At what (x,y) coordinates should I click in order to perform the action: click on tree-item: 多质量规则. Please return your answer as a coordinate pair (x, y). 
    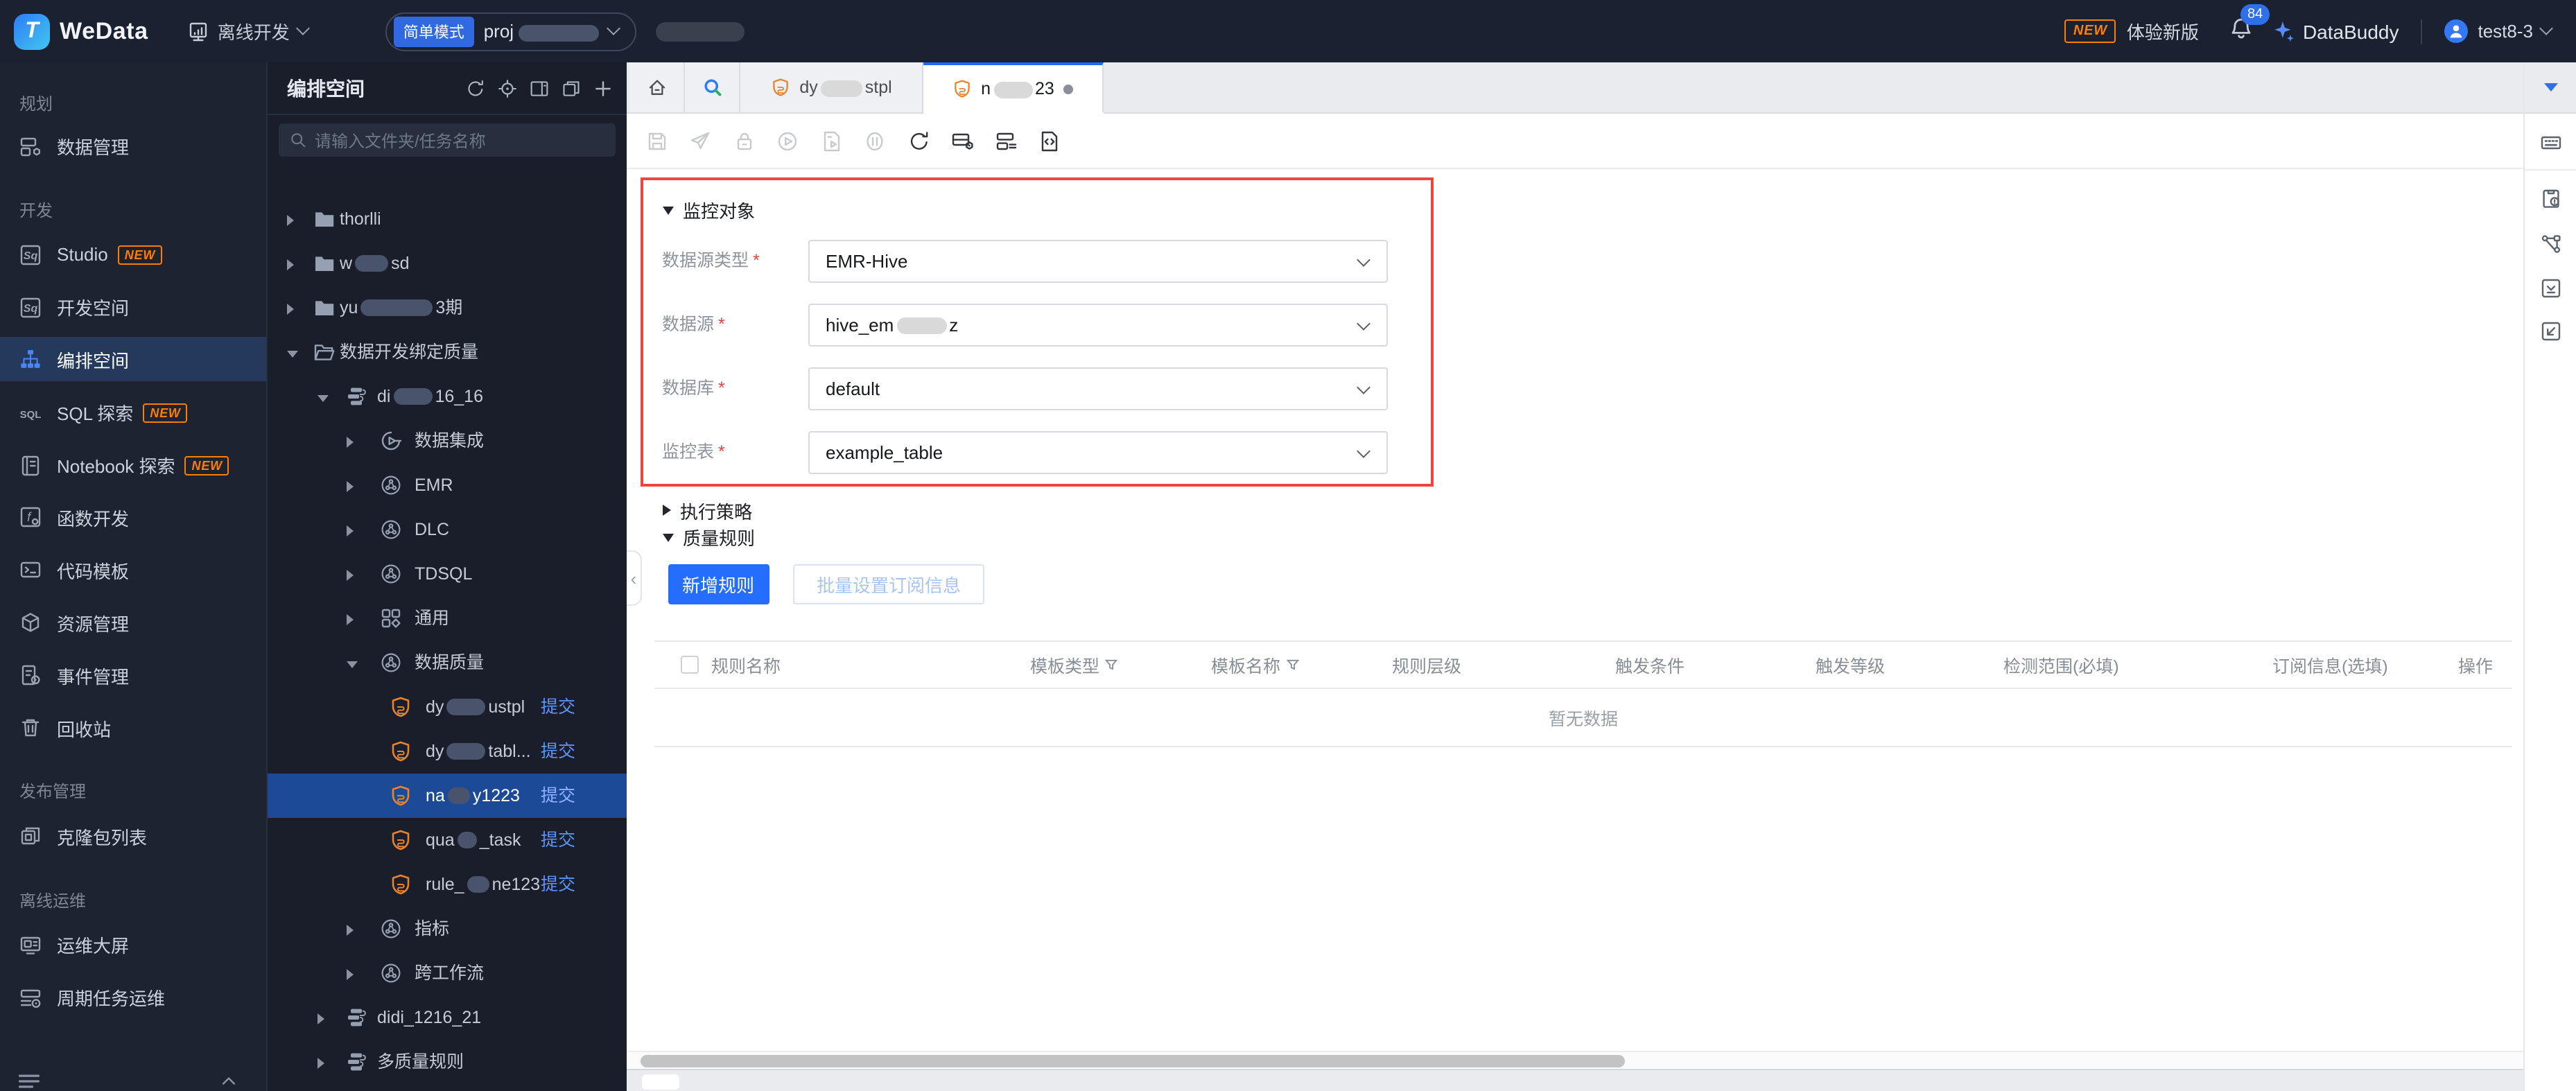
    Looking at the image, I should click on (447, 1061).